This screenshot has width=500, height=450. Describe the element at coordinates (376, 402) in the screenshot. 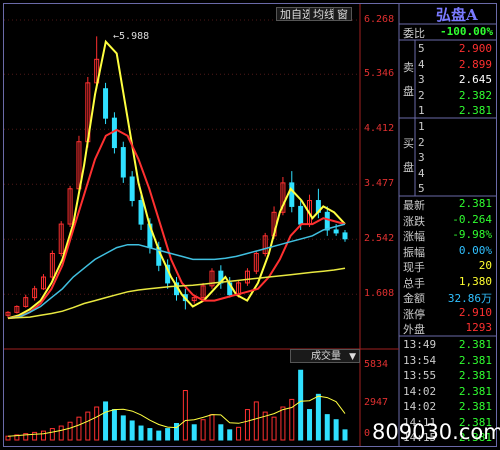

I see `volume-tick-mid: 2947` at that location.